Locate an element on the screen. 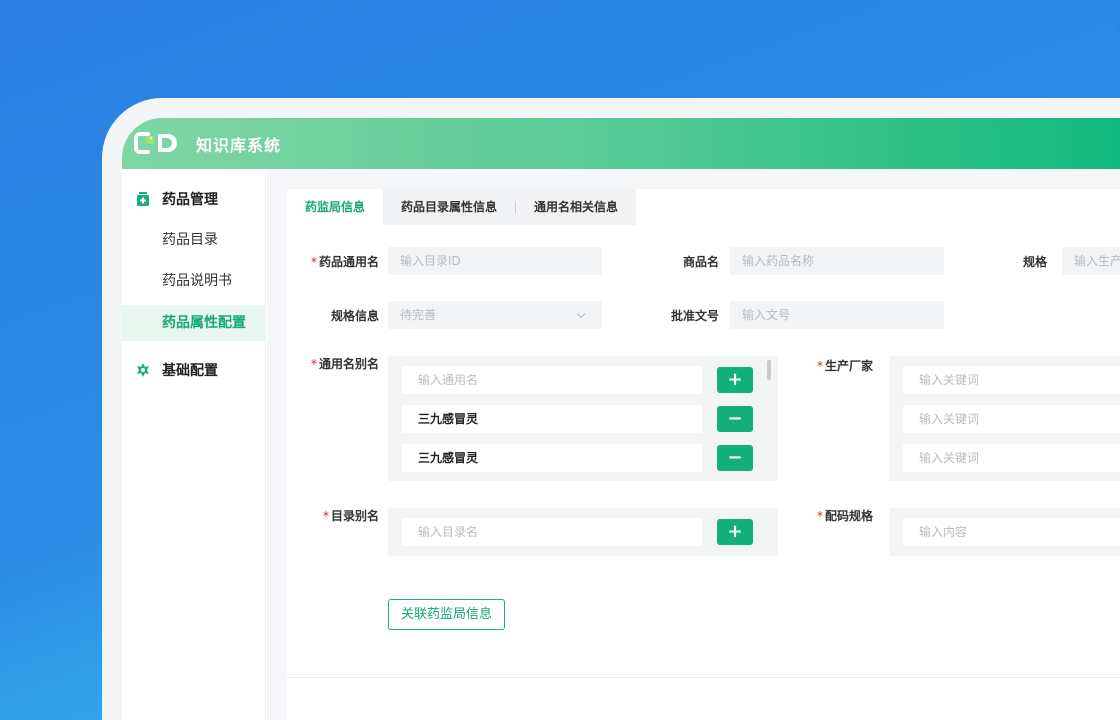 Image resolution: width=1120 pixels, height=720 pixels. sidebar-group-label: 药品管理 is located at coordinates (190, 200).